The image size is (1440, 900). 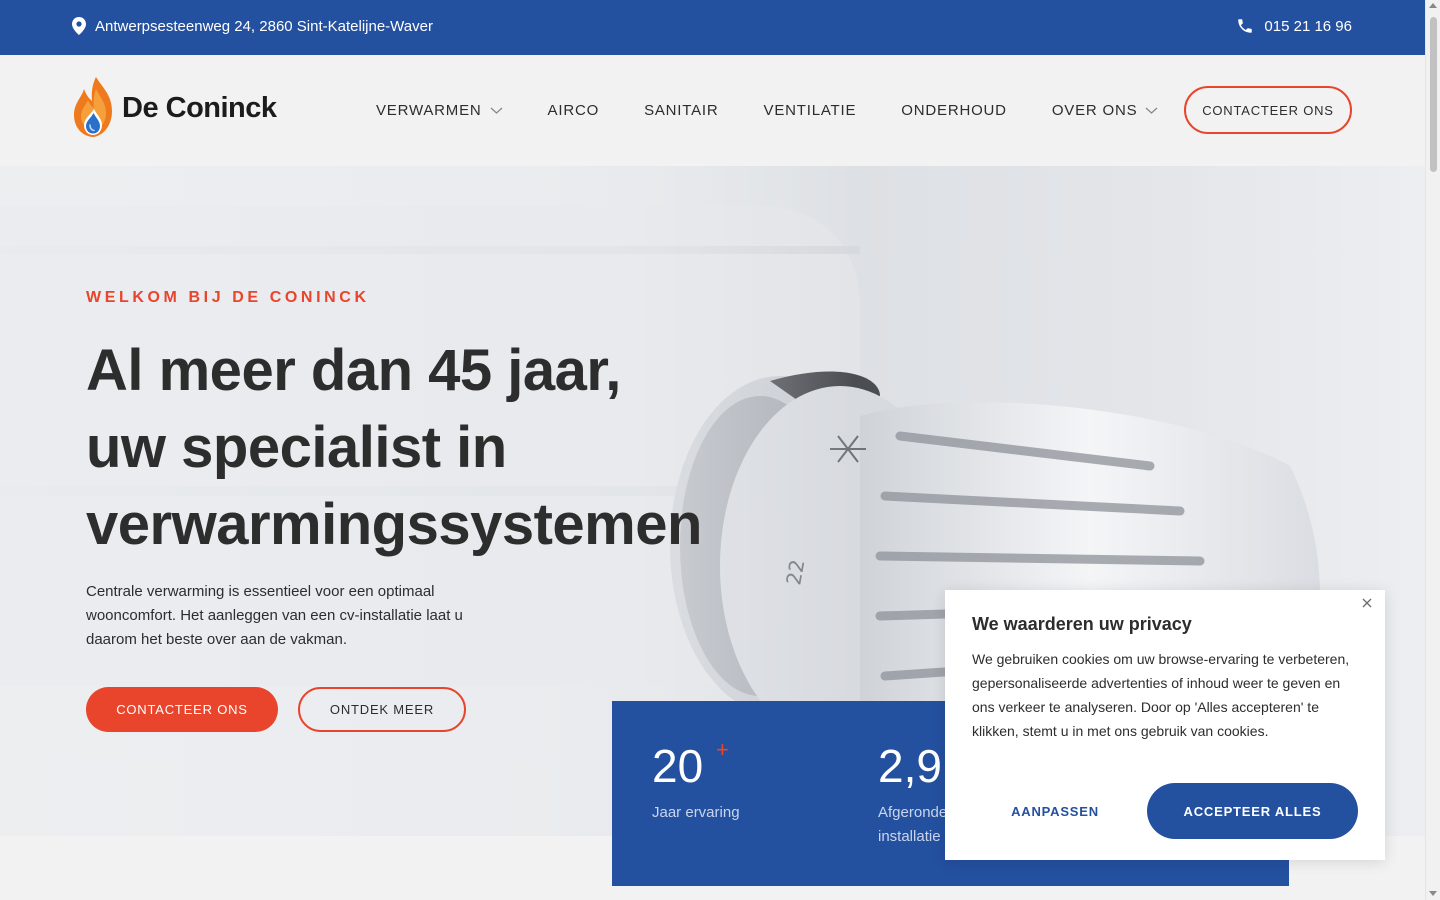 I want to click on logo-text: De Coninck, so click(x=199, y=107).